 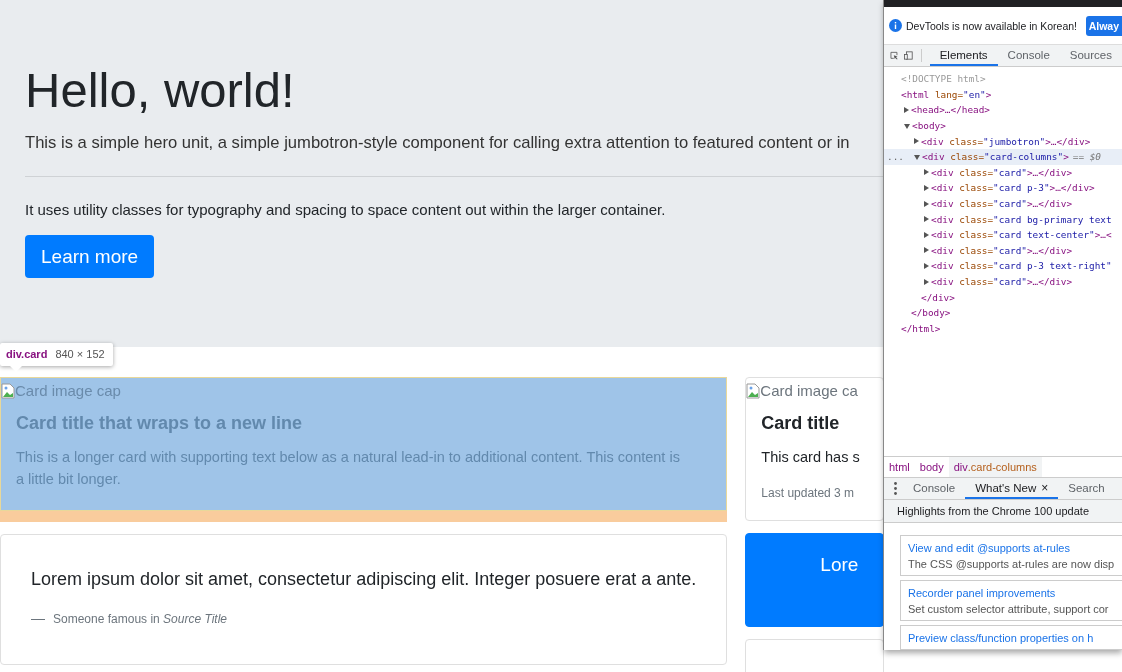 What do you see at coordinates (1045, 487) in the screenshot?
I see `close-icon: ×` at bounding box center [1045, 487].